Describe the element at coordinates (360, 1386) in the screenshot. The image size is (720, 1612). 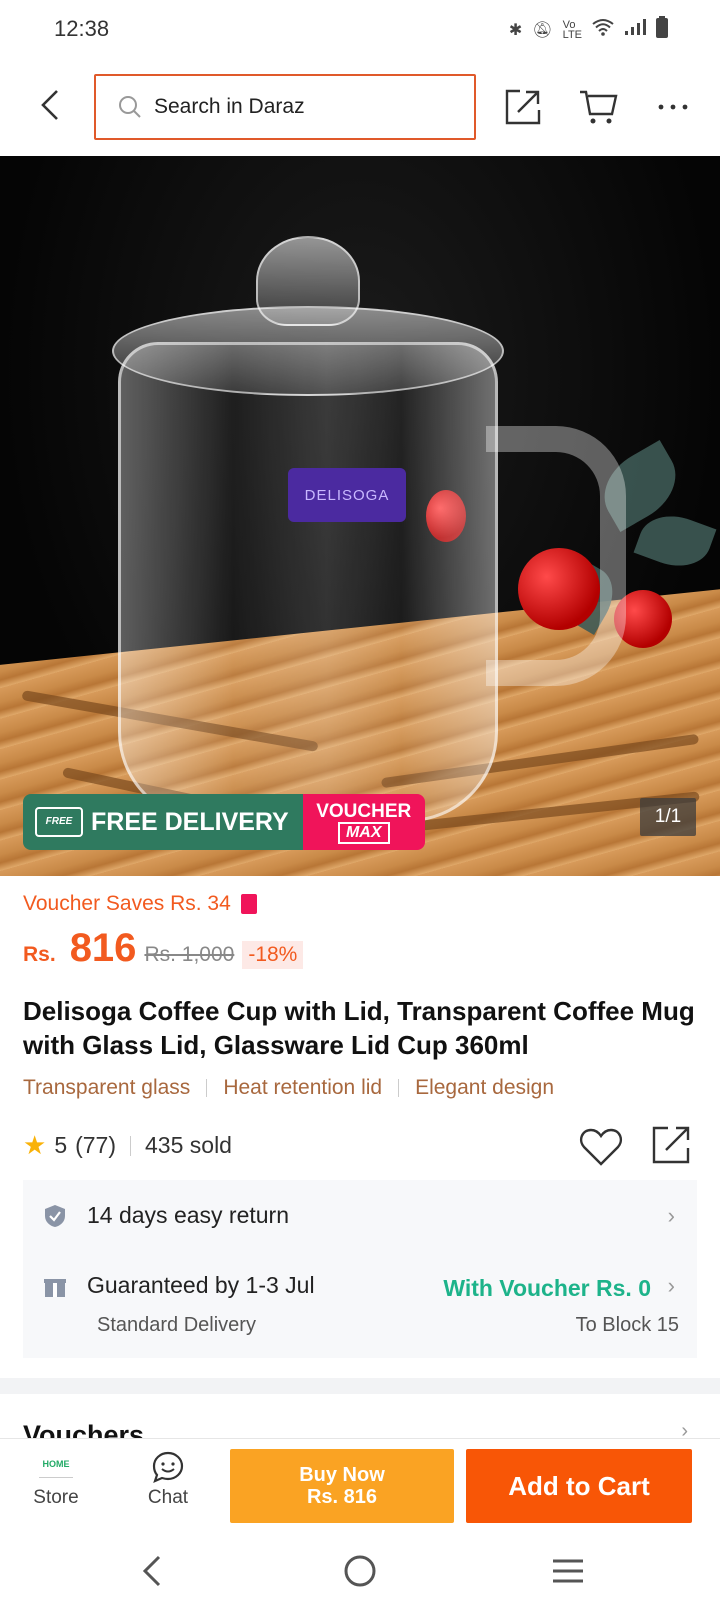
I see `section-divider` at that location.